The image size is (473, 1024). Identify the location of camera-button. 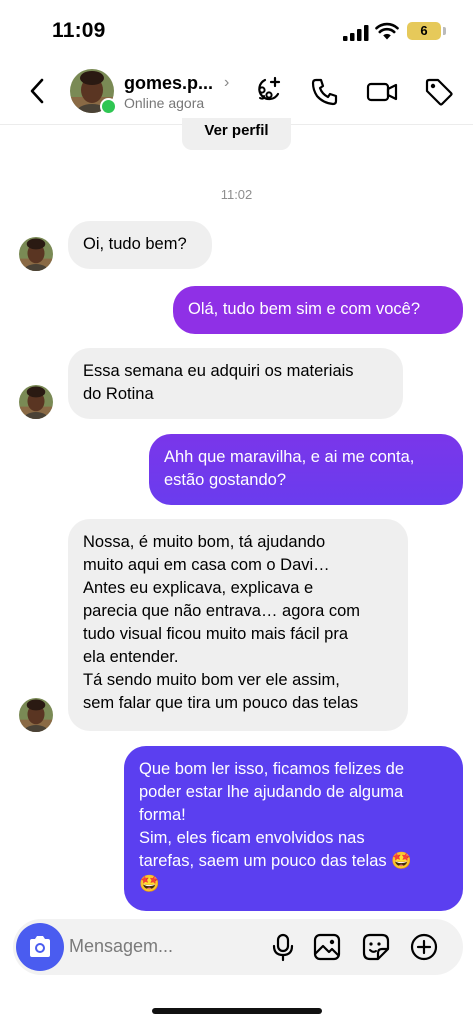
(40, 947).